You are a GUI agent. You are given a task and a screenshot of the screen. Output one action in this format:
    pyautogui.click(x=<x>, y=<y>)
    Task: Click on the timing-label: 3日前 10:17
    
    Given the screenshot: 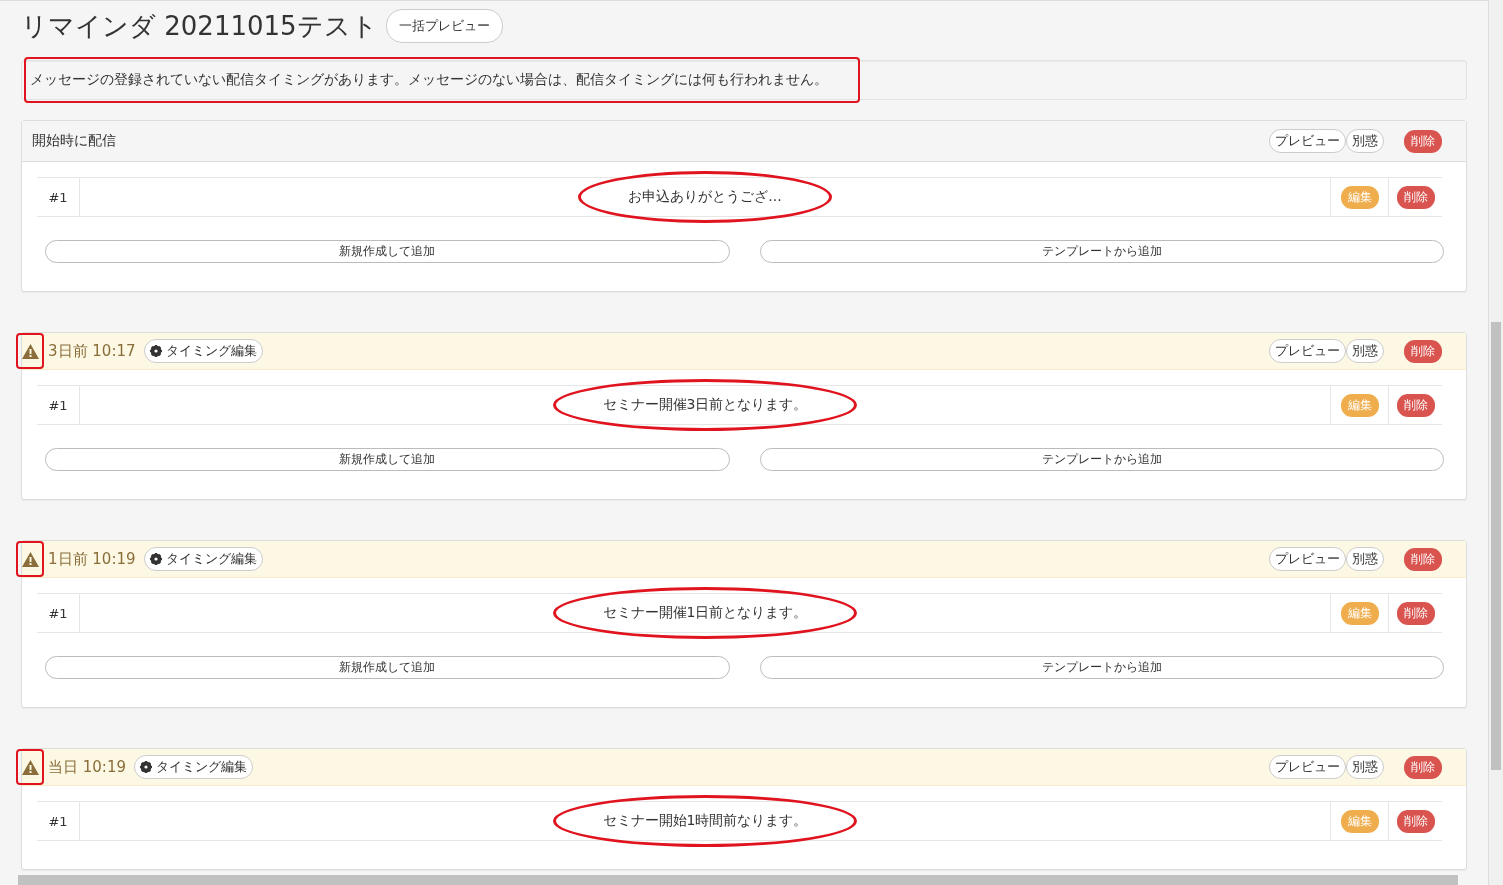 What is the action you would take?
    pyautogui.click(x=92, y=351)
    